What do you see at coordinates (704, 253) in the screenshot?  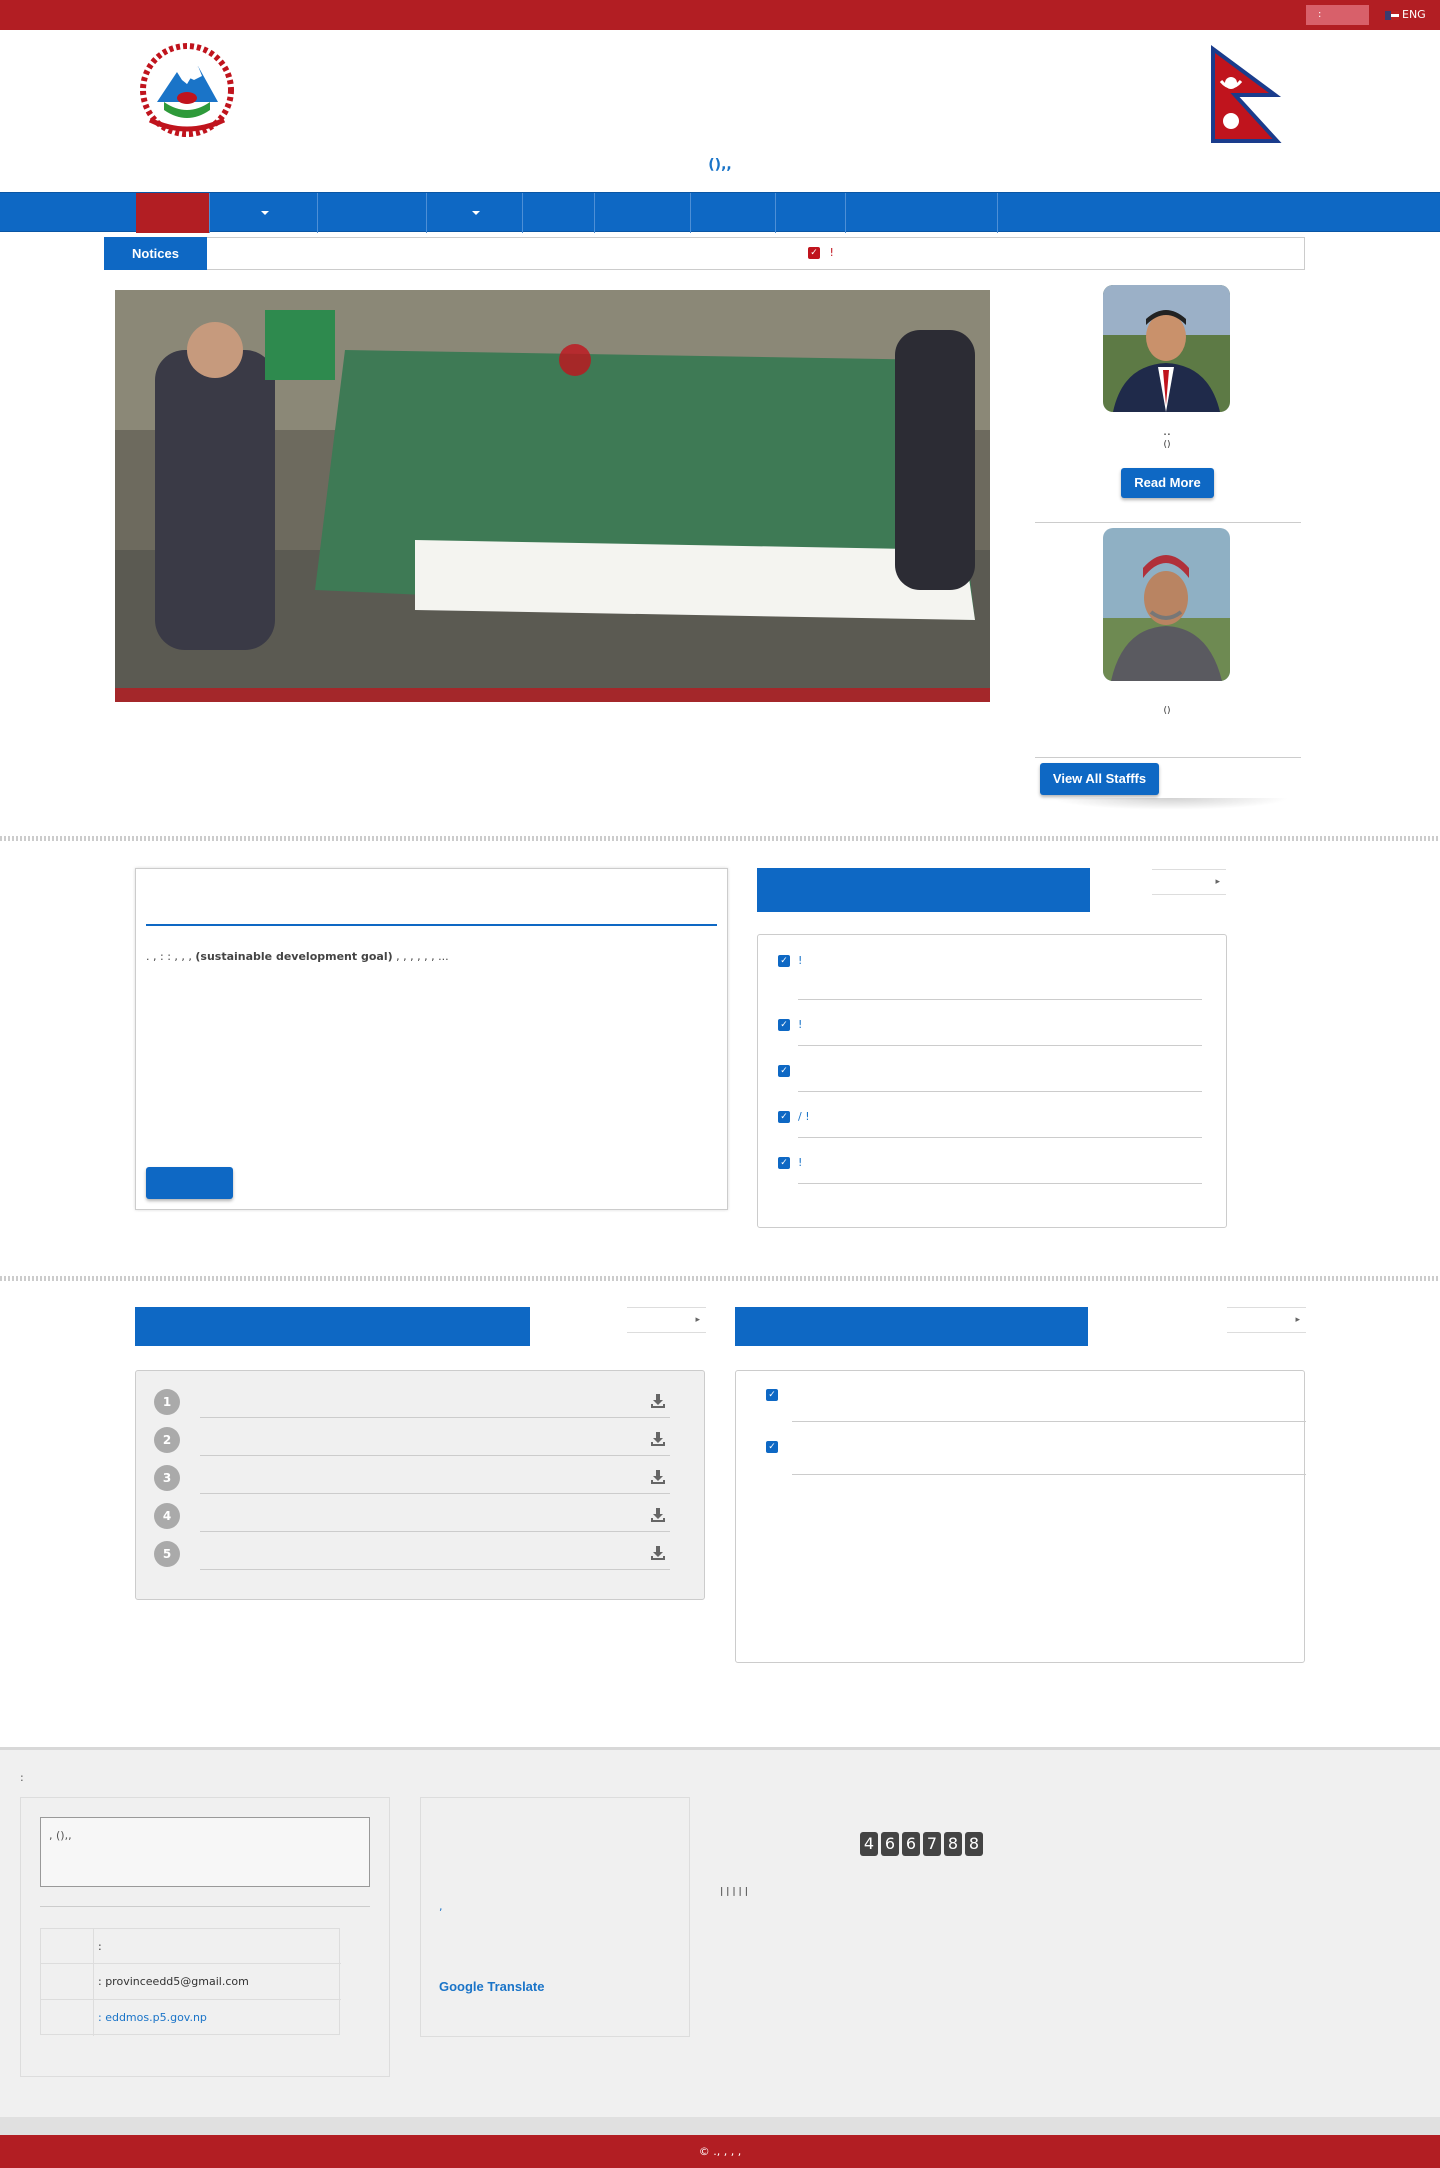 I see `notices-ticker` at bounding box center [704, 253].